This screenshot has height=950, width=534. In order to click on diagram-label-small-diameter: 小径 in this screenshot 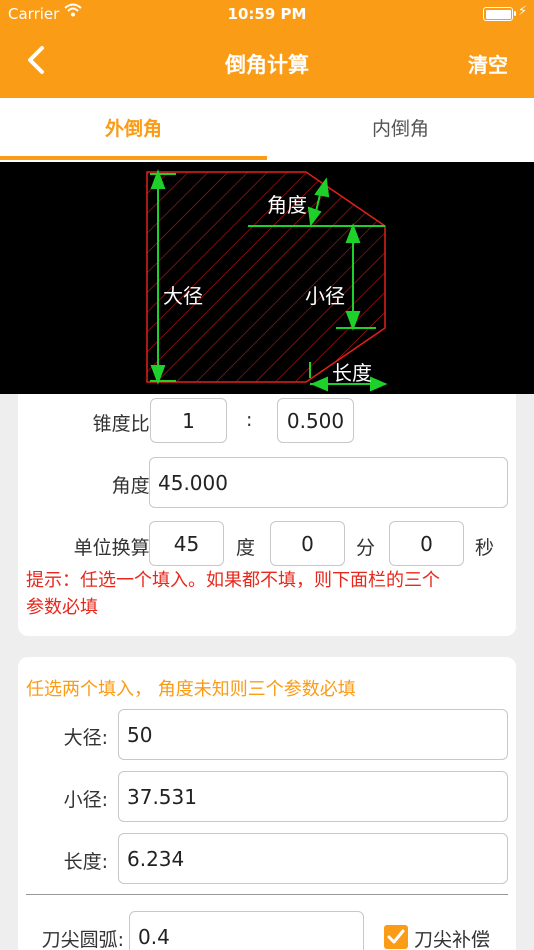, I will do `click(325, 296)`.